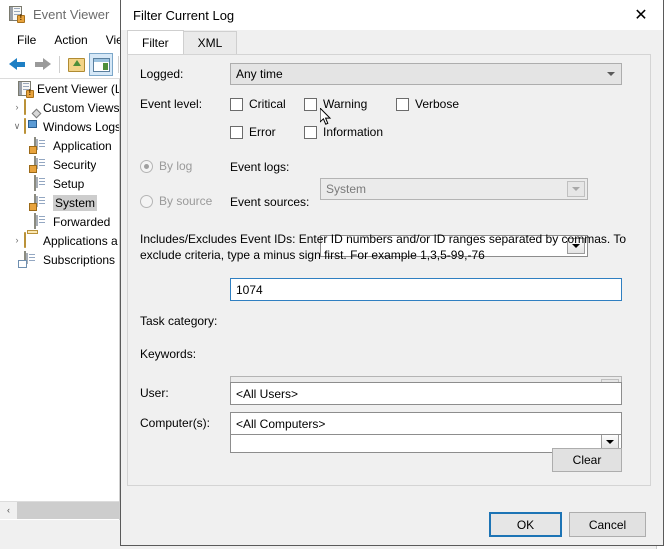 This screenshot has width=664, height=549. Describe the element at coordinates (525, 524) in the screenshot. I see `ok-button: OK` at that location.